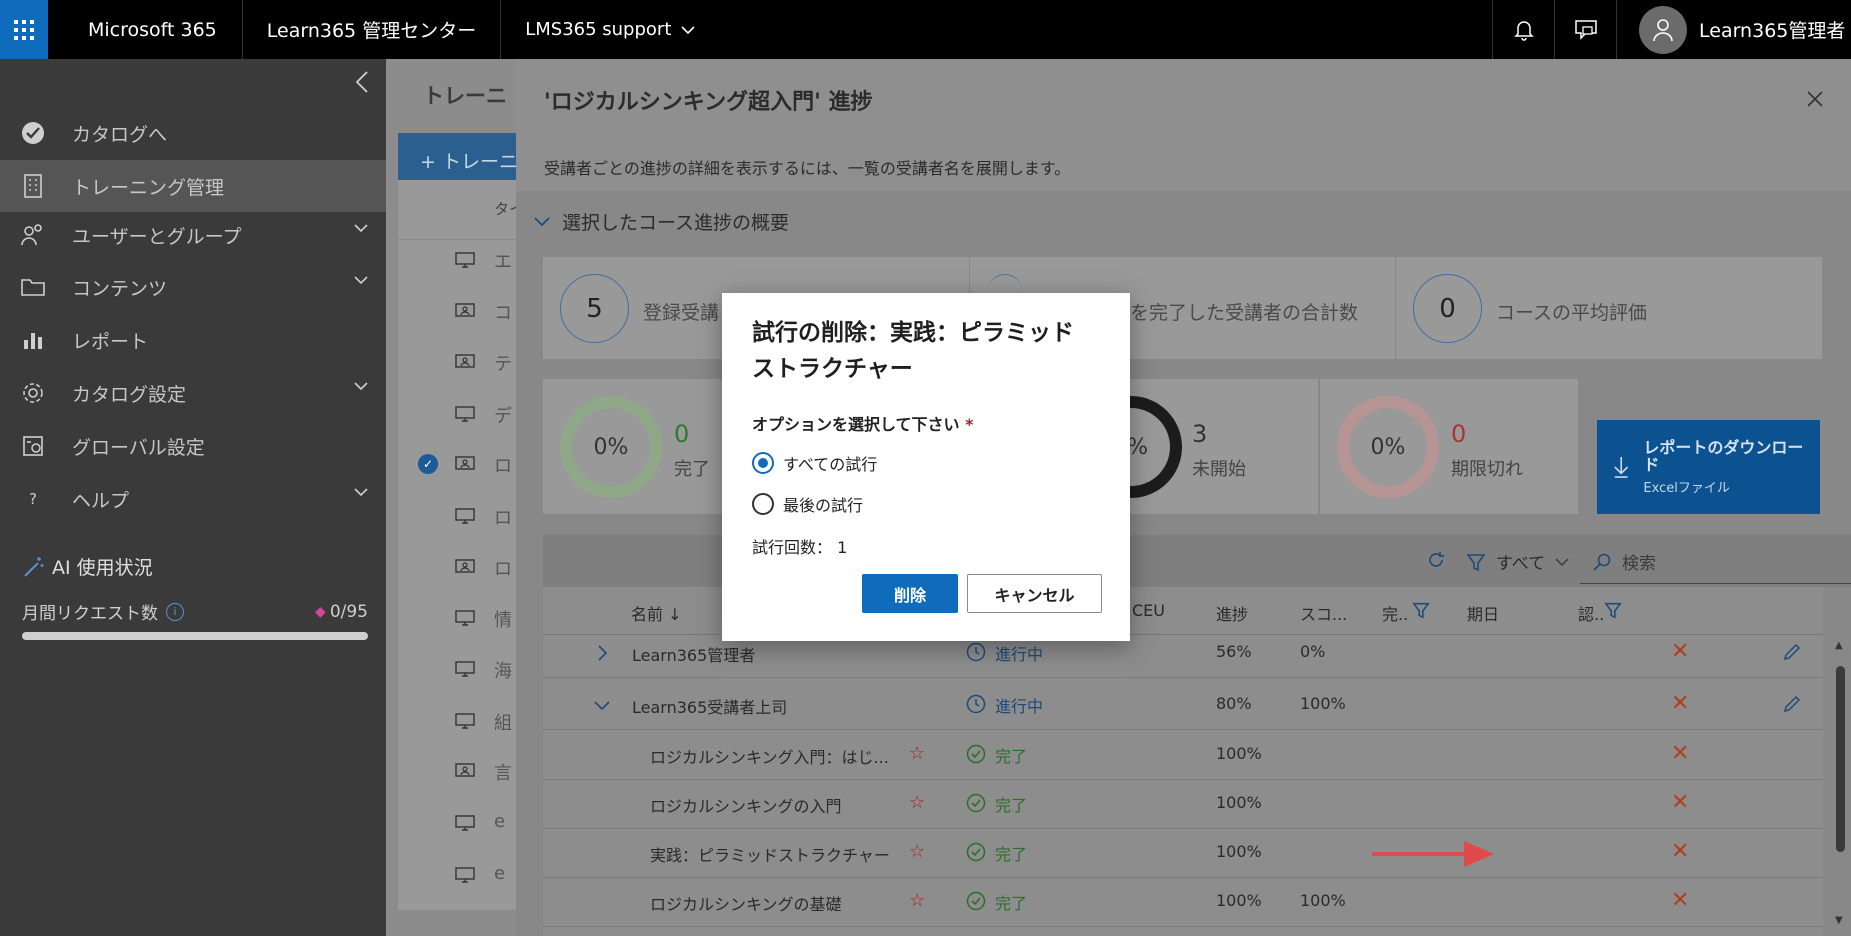  I want to click on new-training-button: + トレーニ, so click(457, 159).